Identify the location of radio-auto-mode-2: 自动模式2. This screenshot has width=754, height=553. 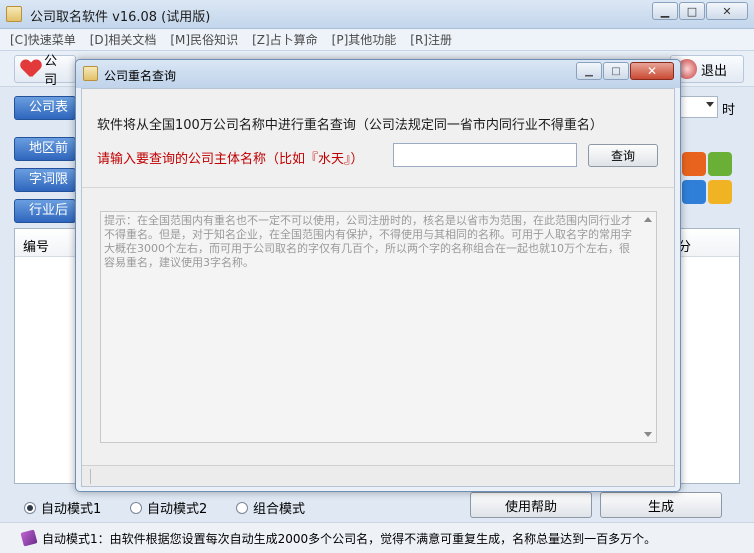
(168, 507).